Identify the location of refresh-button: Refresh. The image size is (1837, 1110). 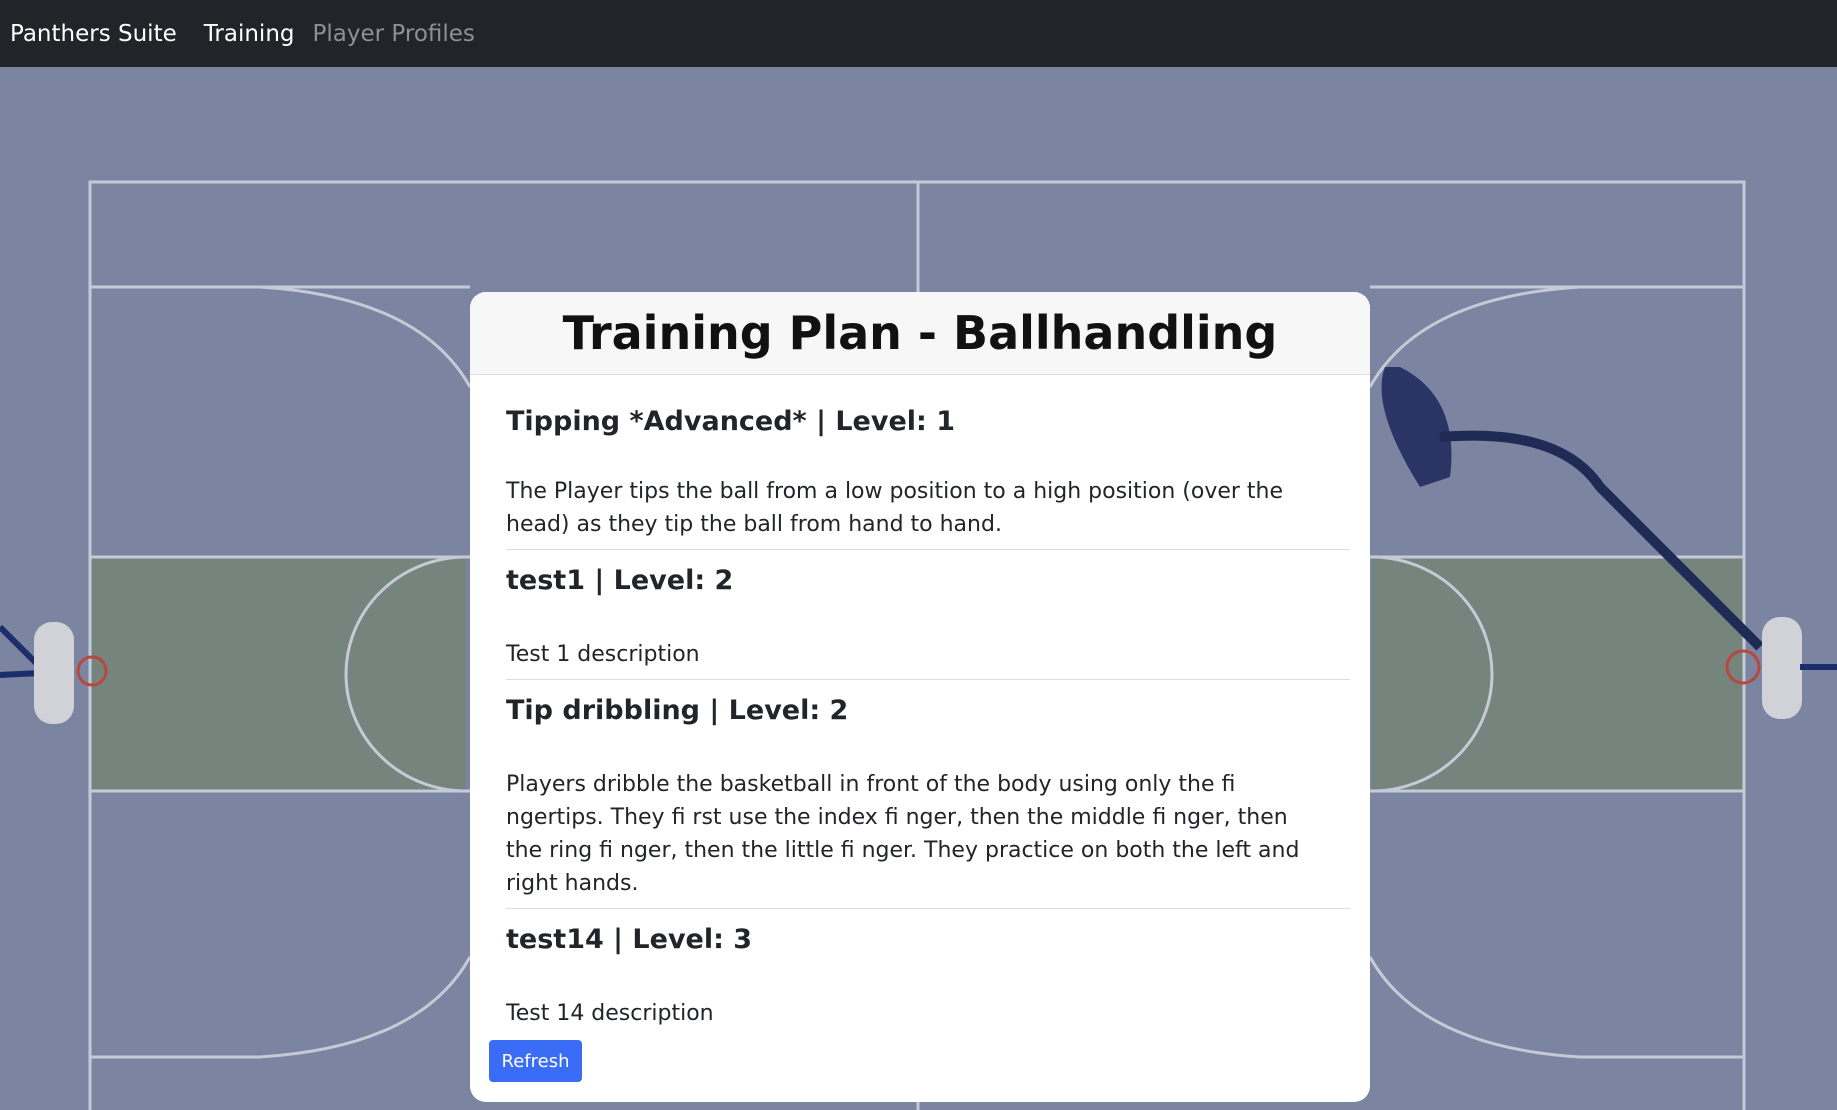
(535, 1061).